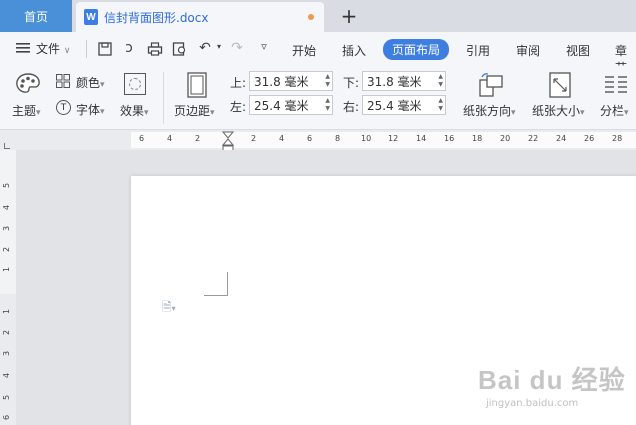  I want to click on orientation-button: 纸张方向▾, so click(489, 110).